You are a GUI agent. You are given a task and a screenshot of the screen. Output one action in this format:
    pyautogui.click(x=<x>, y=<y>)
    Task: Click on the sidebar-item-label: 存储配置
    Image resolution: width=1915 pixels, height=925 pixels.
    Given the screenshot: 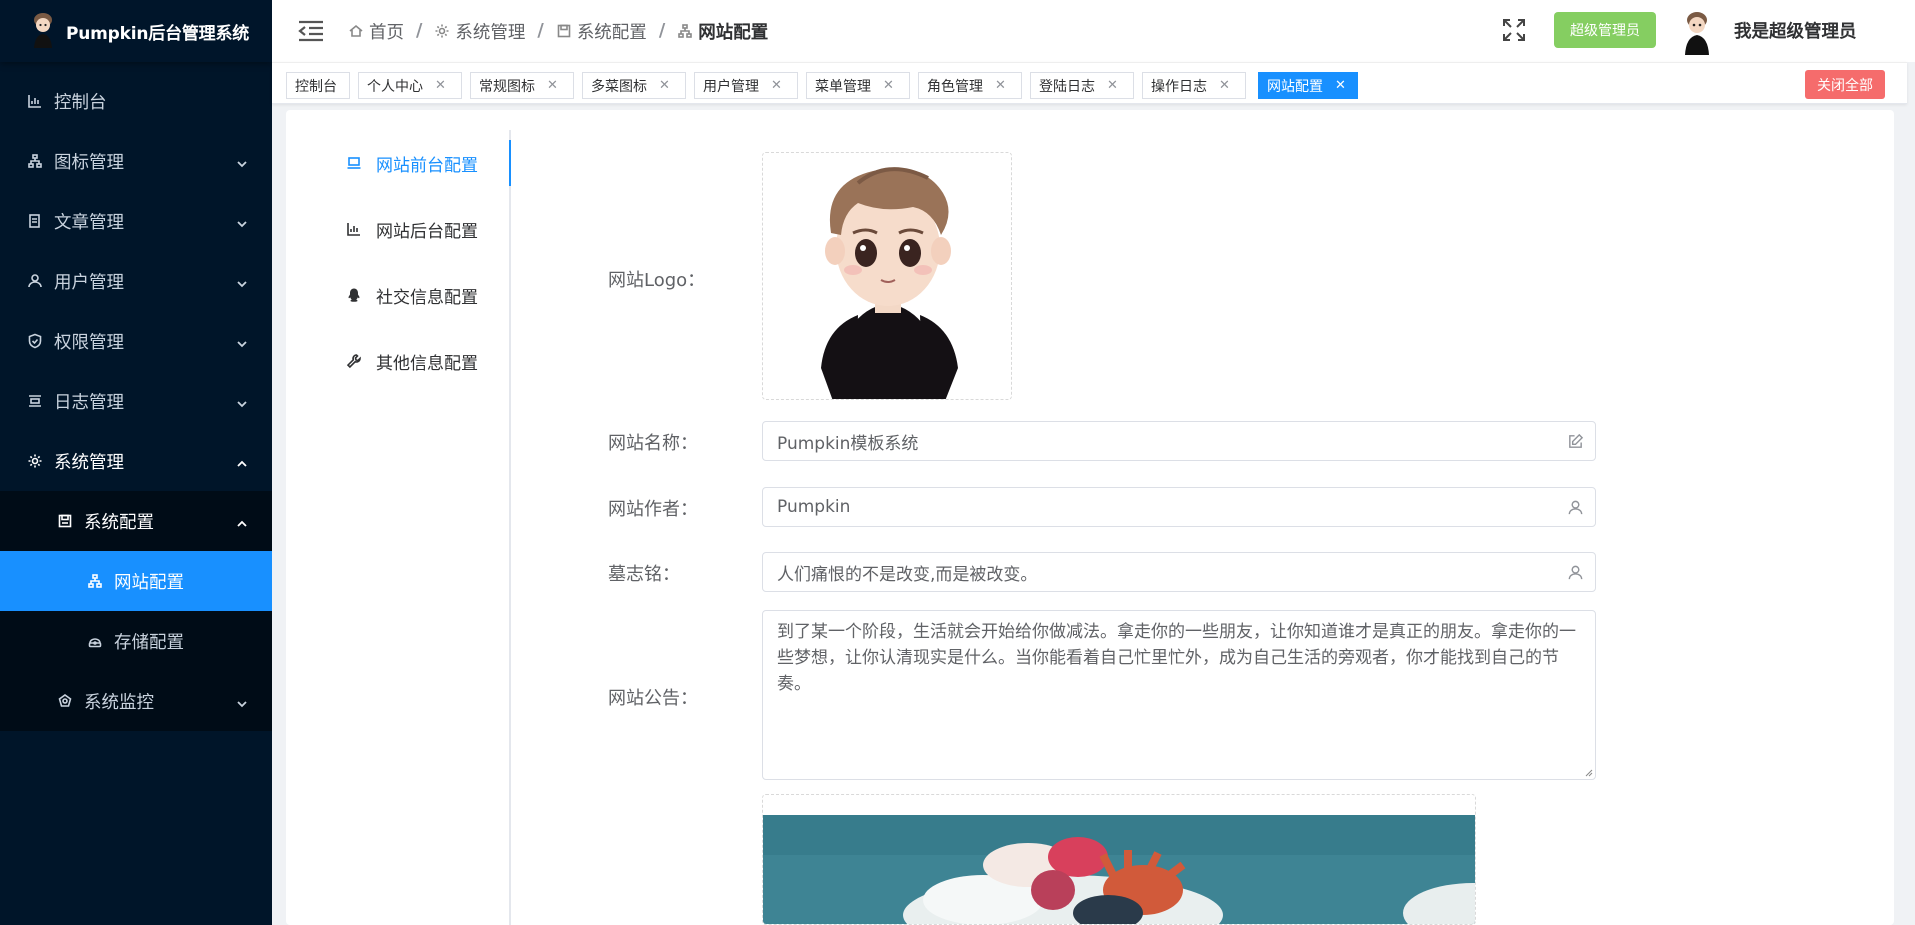 What is the action you would take?
    pyautogui.click(x=149, y=642)
    